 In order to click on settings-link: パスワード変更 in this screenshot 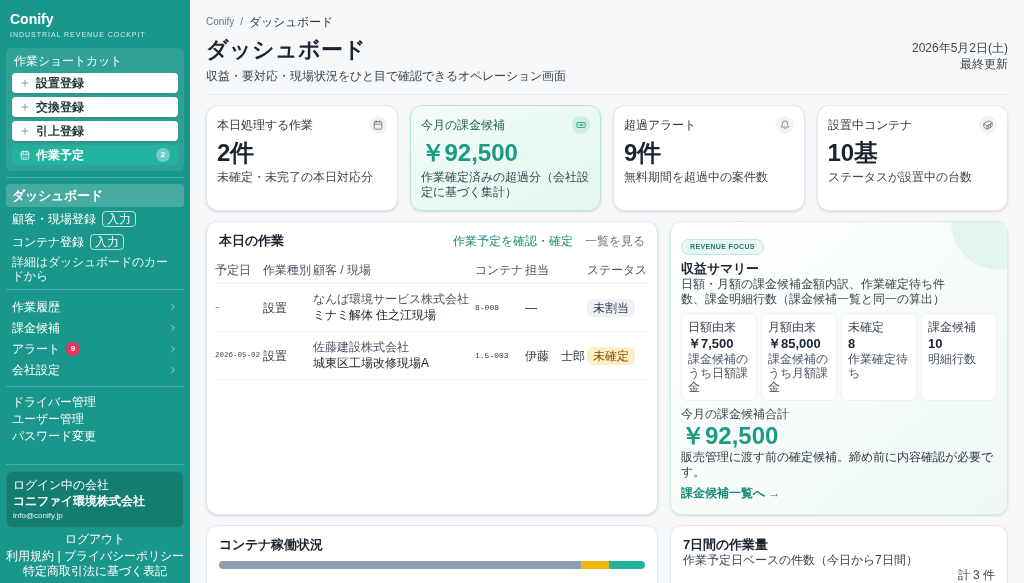, I will do `click(95, 435)`.